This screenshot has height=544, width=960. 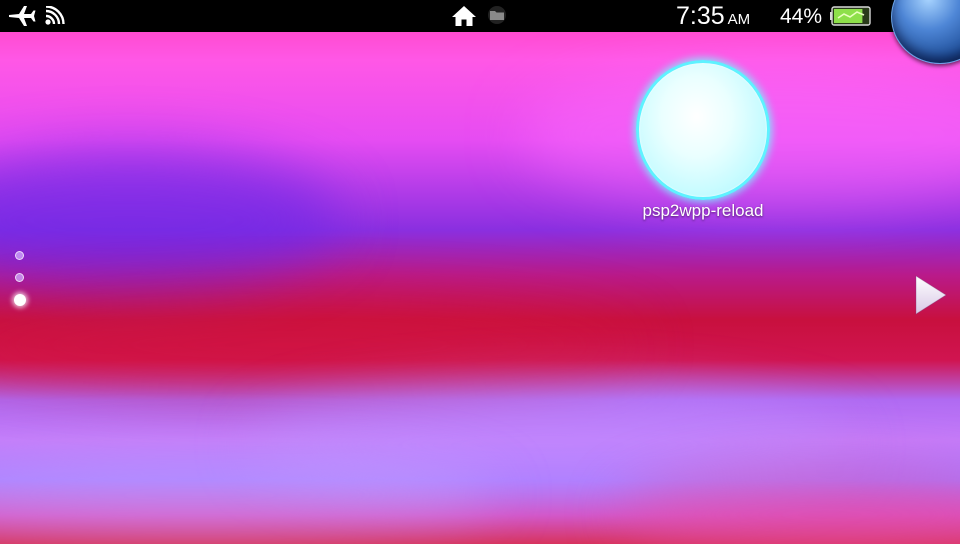 I want to click on page-dot-3-active, so click(x=20, y=300).